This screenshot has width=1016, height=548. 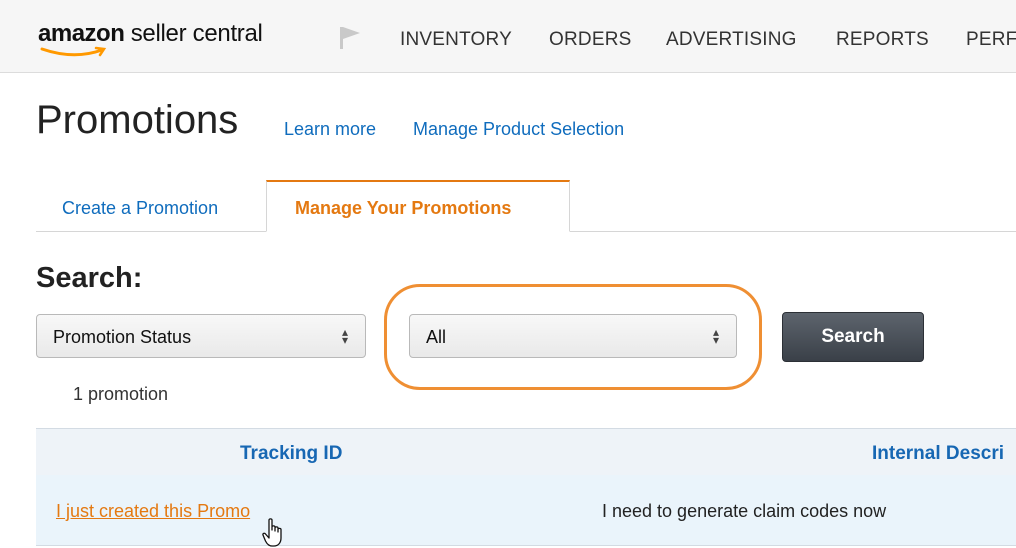 I want to click on table-header: Tracking ID Internal Descri, so click(x=526, y=452).